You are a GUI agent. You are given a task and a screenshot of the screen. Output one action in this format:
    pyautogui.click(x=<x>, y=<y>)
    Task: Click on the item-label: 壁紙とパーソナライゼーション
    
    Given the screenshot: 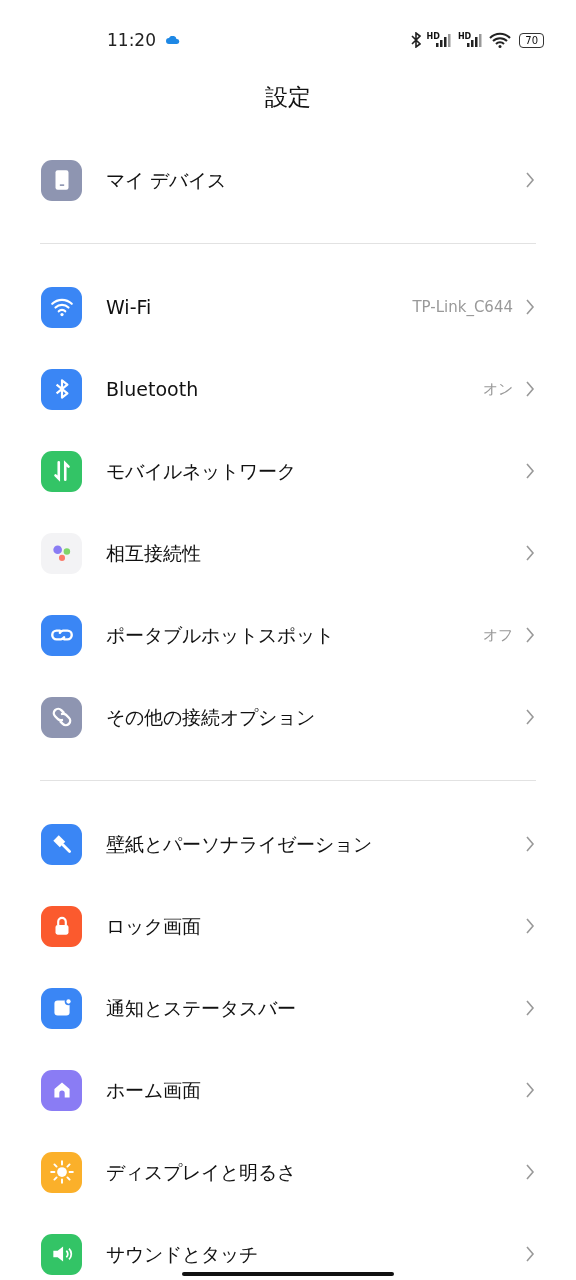 What is the action you would take?
    pyautogui.click(x=239, y=844)
    